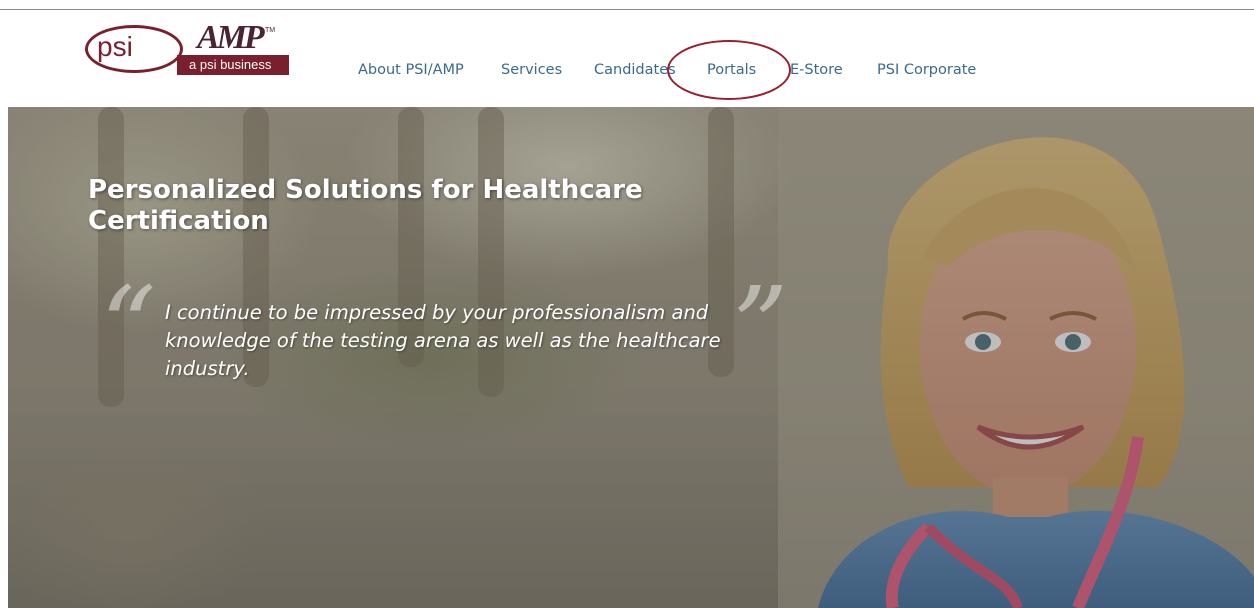 The height and width of the screenshot is (608, 1254). I want to click on psi-logo-text: psi, so click(115, 46).